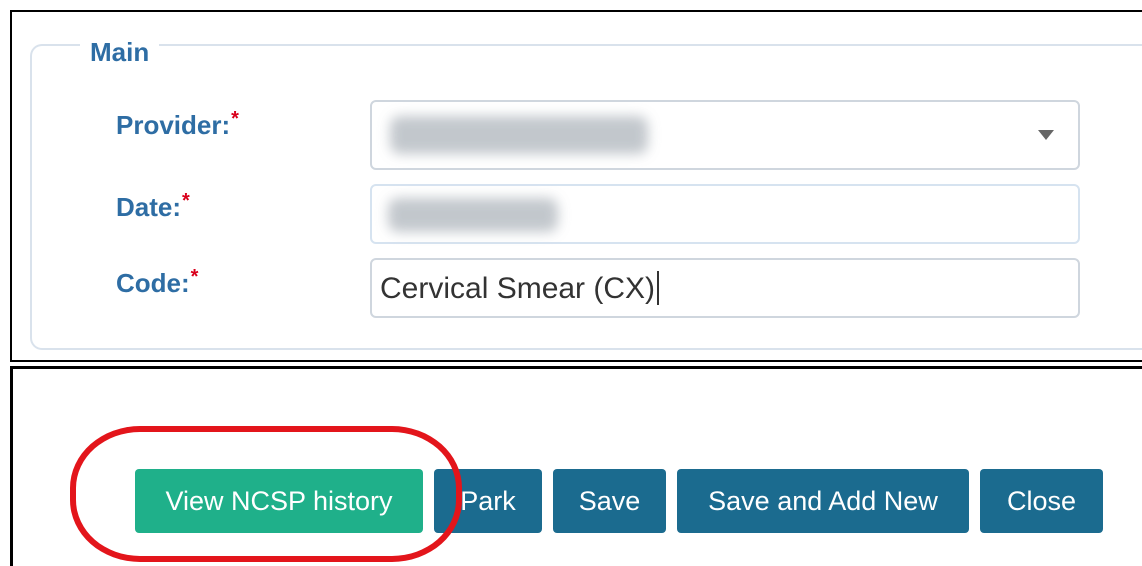 Image resolution: width=1142 pixels, height=566 pixels. I want to click on save-and-add-new-button: Save and Add New, so click(823, 501).